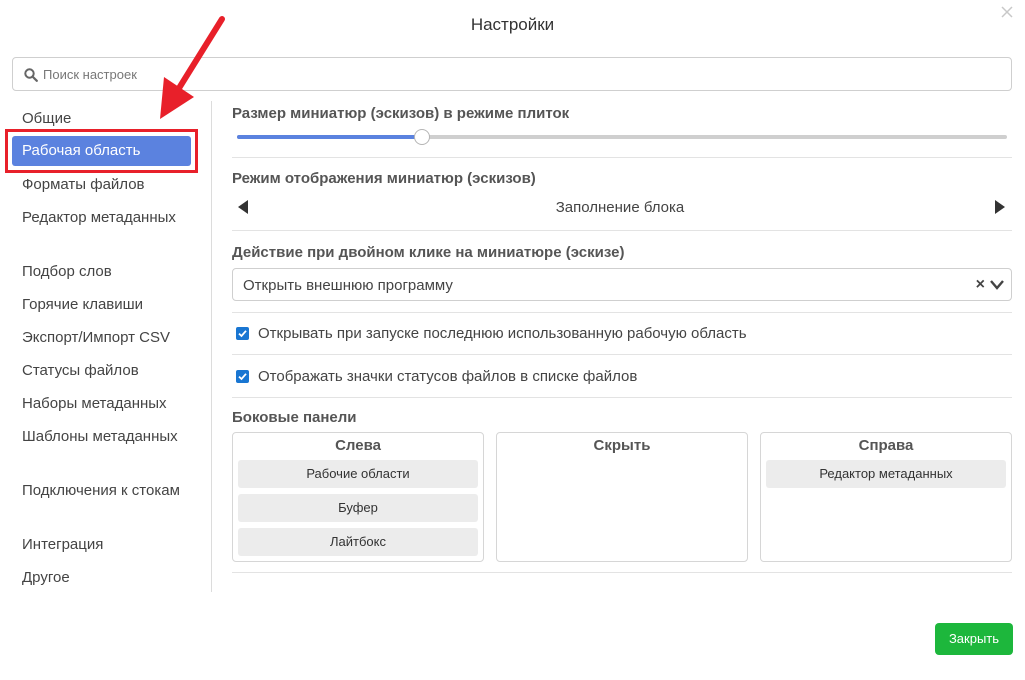 The height and width of the screenshot is (680, 1025). I want to click on slider-fill, so click(329, 137).